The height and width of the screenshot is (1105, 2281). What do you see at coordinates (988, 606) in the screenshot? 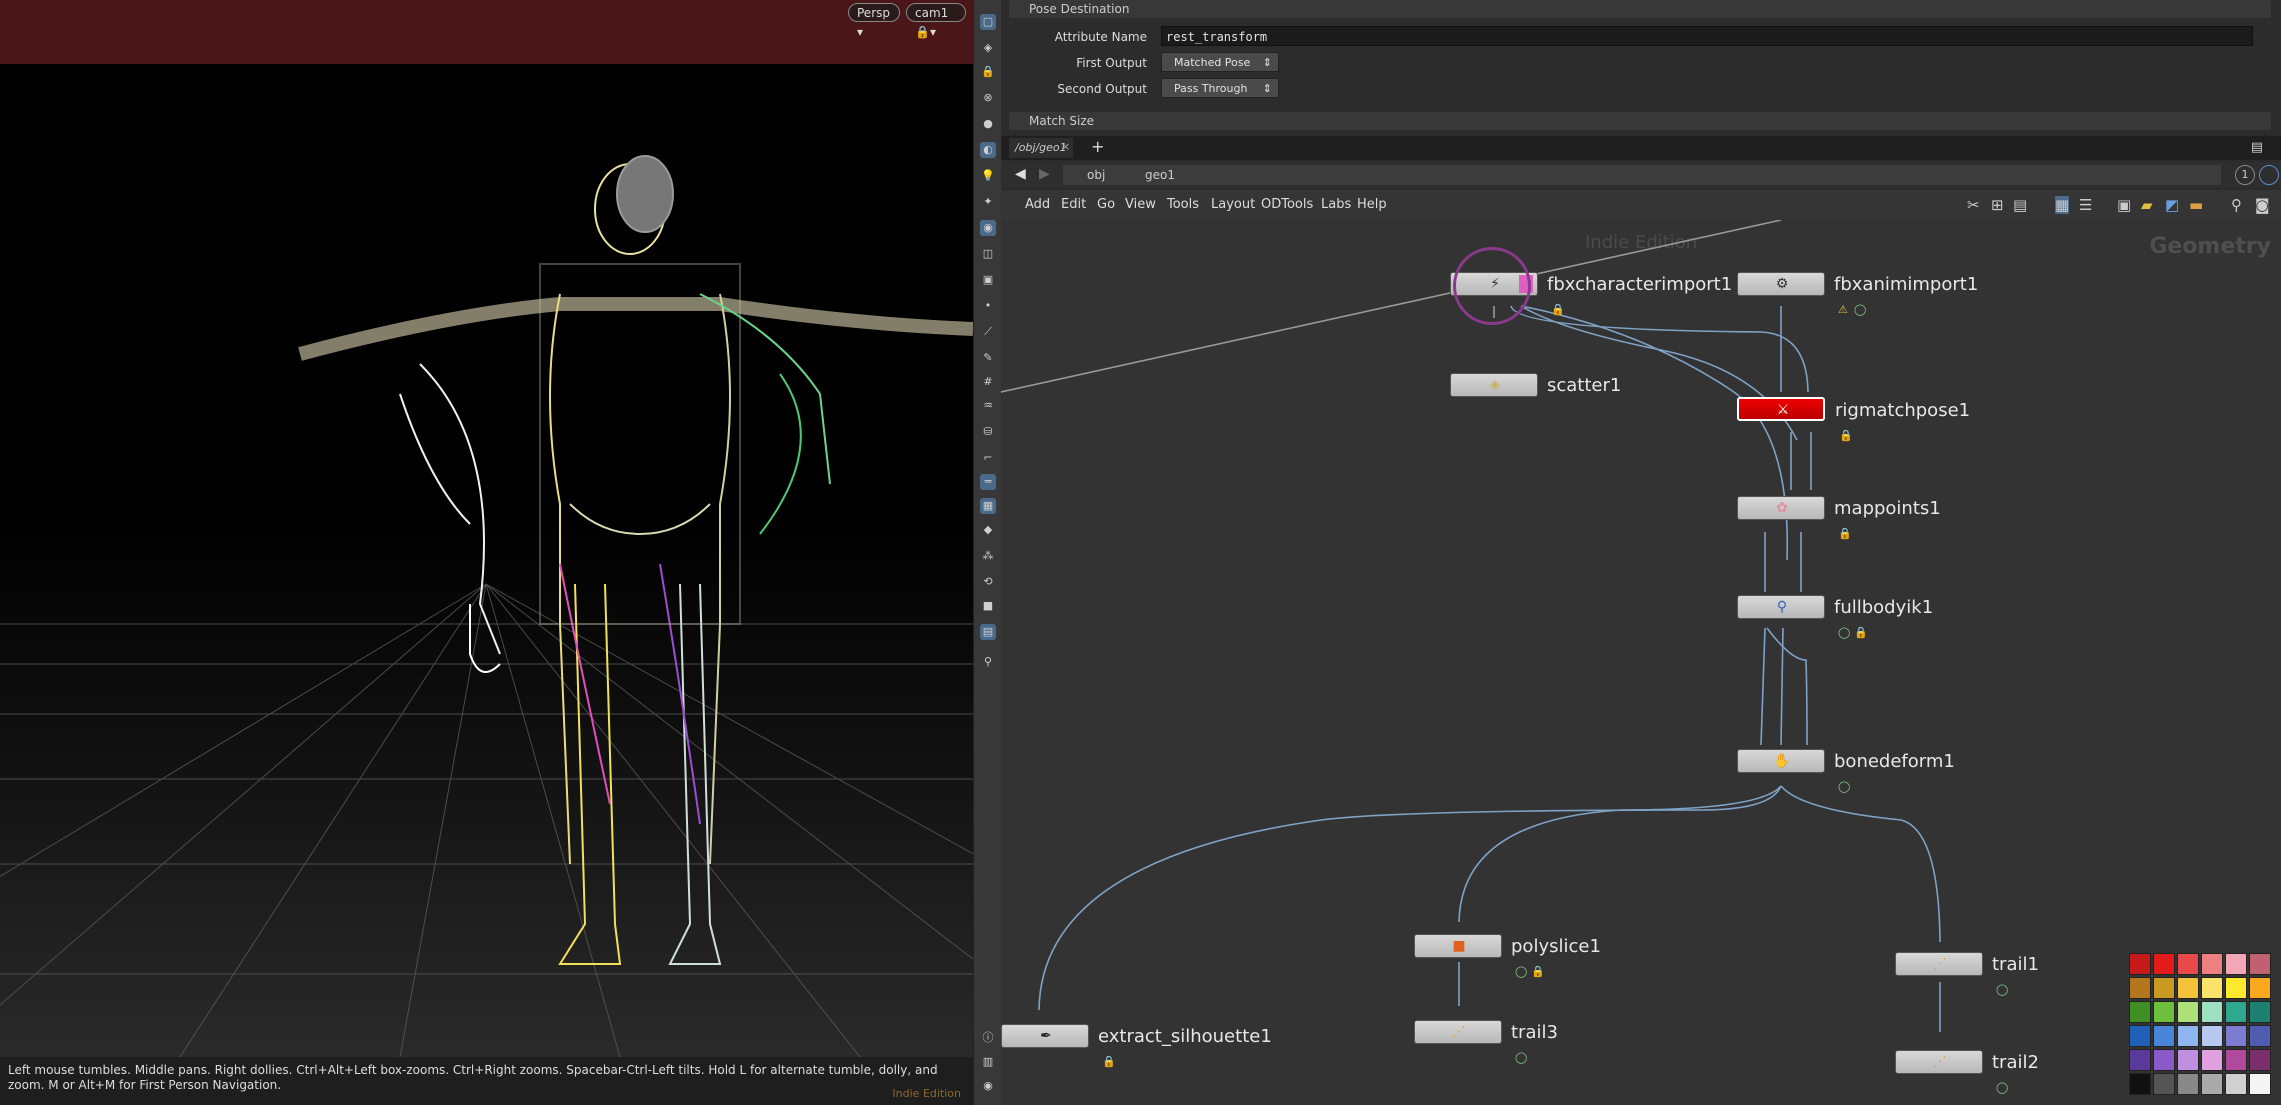
I see `square-icon: ■` at bounding box center [988, 606].